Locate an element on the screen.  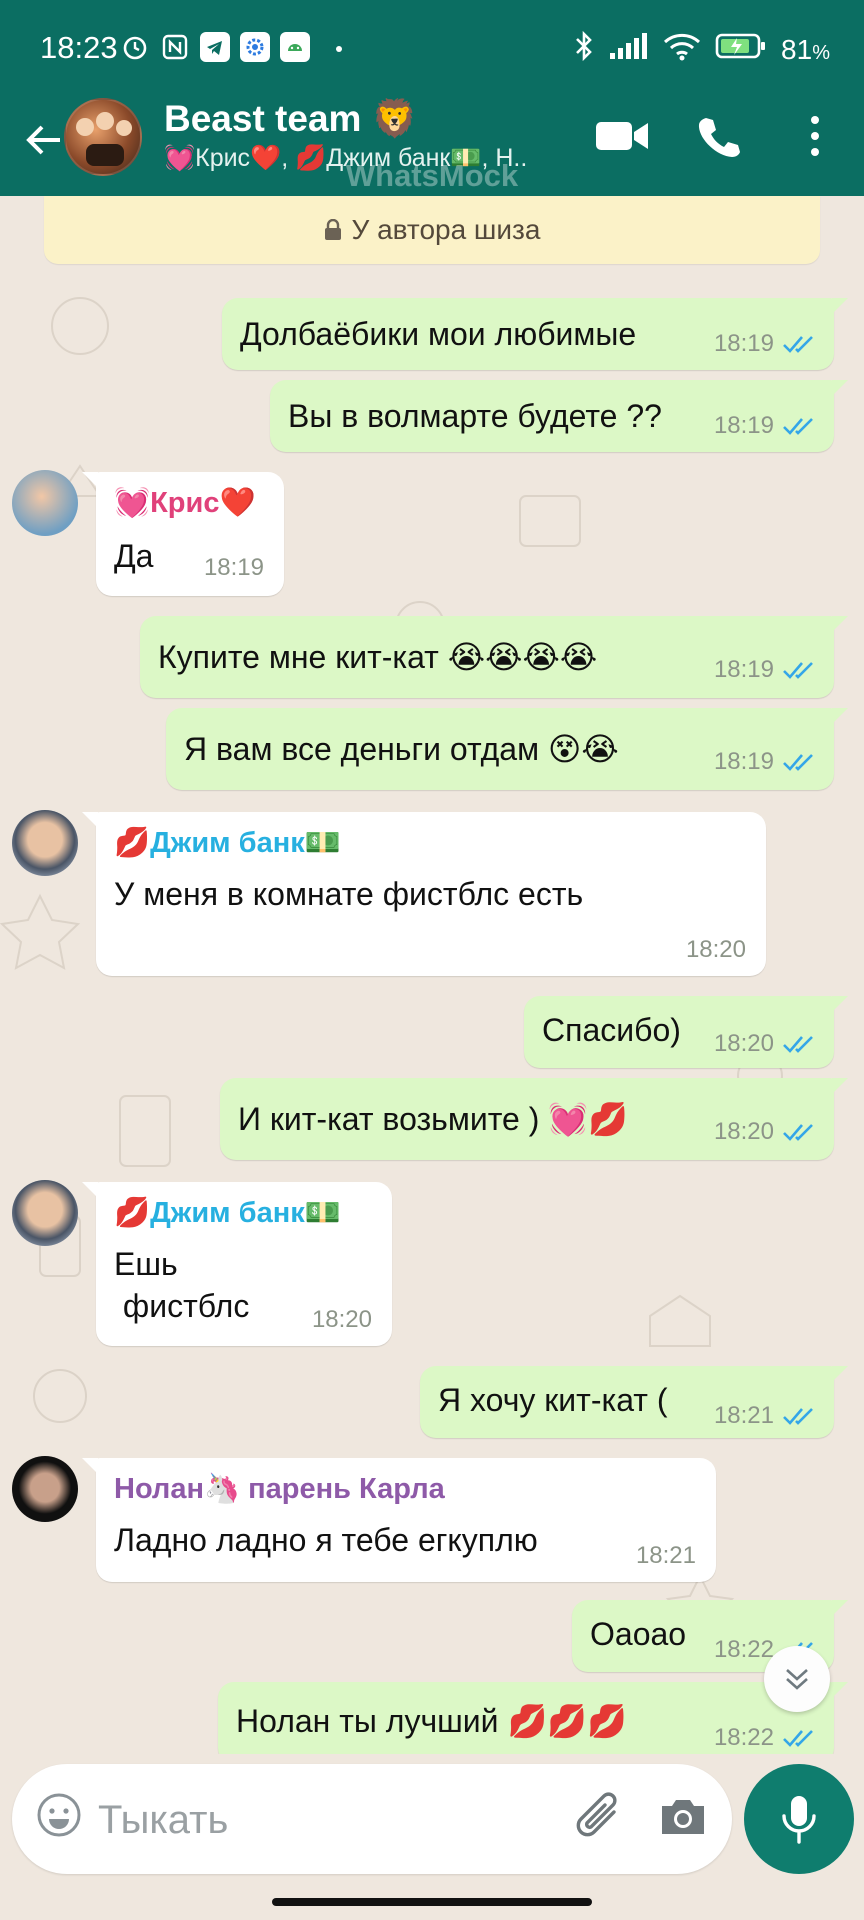
message-text: Я хочу кит-кат ( is located at coordinates (553, 1400).